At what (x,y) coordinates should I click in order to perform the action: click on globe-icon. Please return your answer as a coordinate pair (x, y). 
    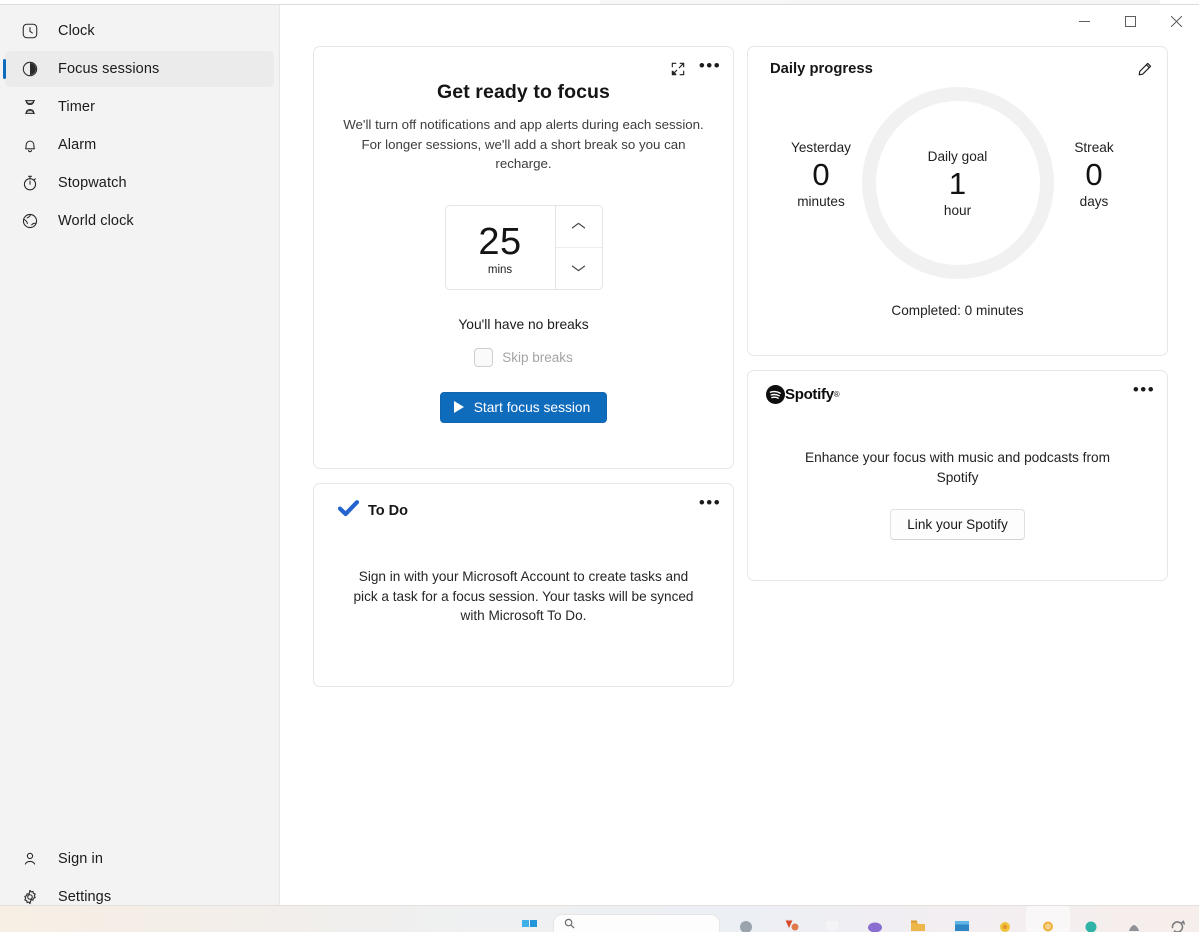
    Looking at the image, I should click on (30, 221).